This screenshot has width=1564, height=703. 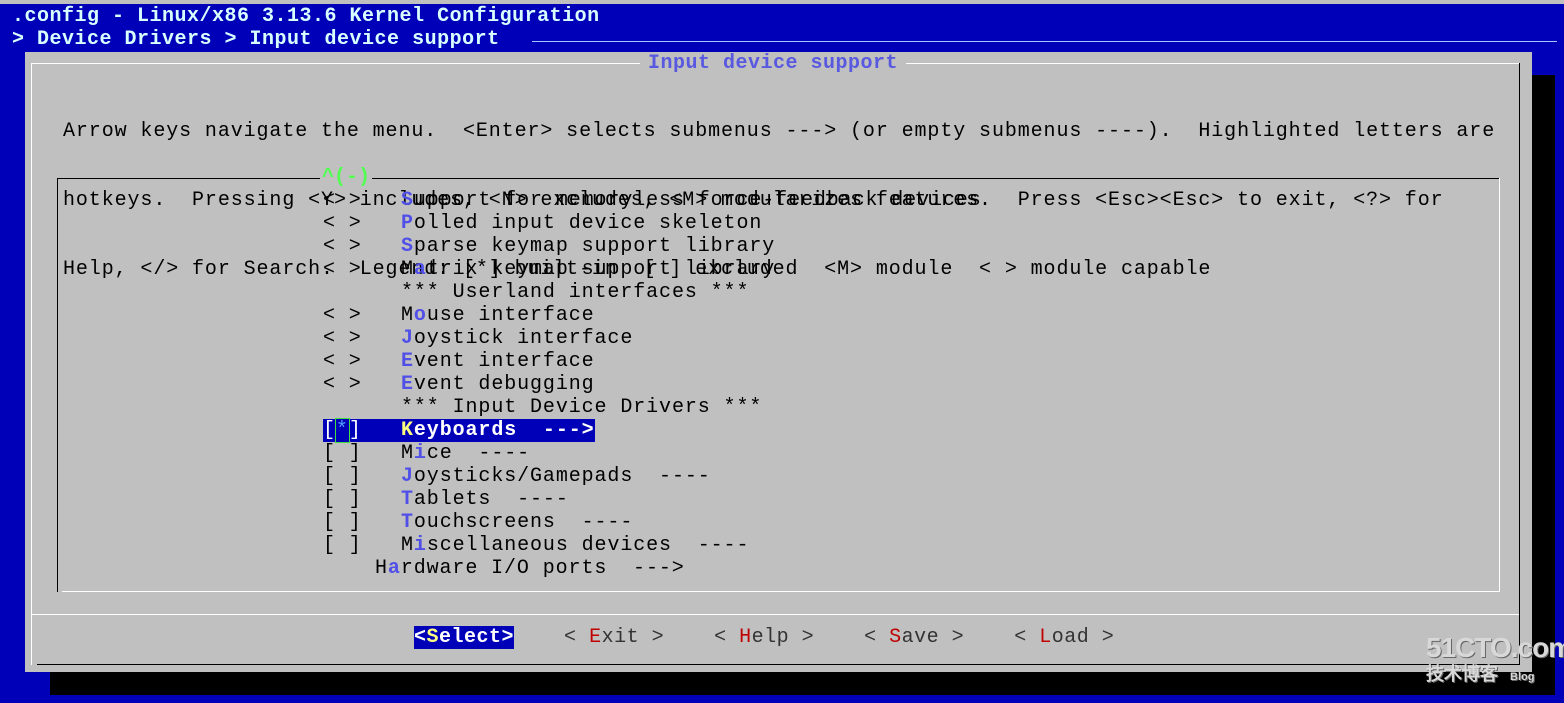 I want to click on button-label-rest: ave >, so click(x=933, y=637).